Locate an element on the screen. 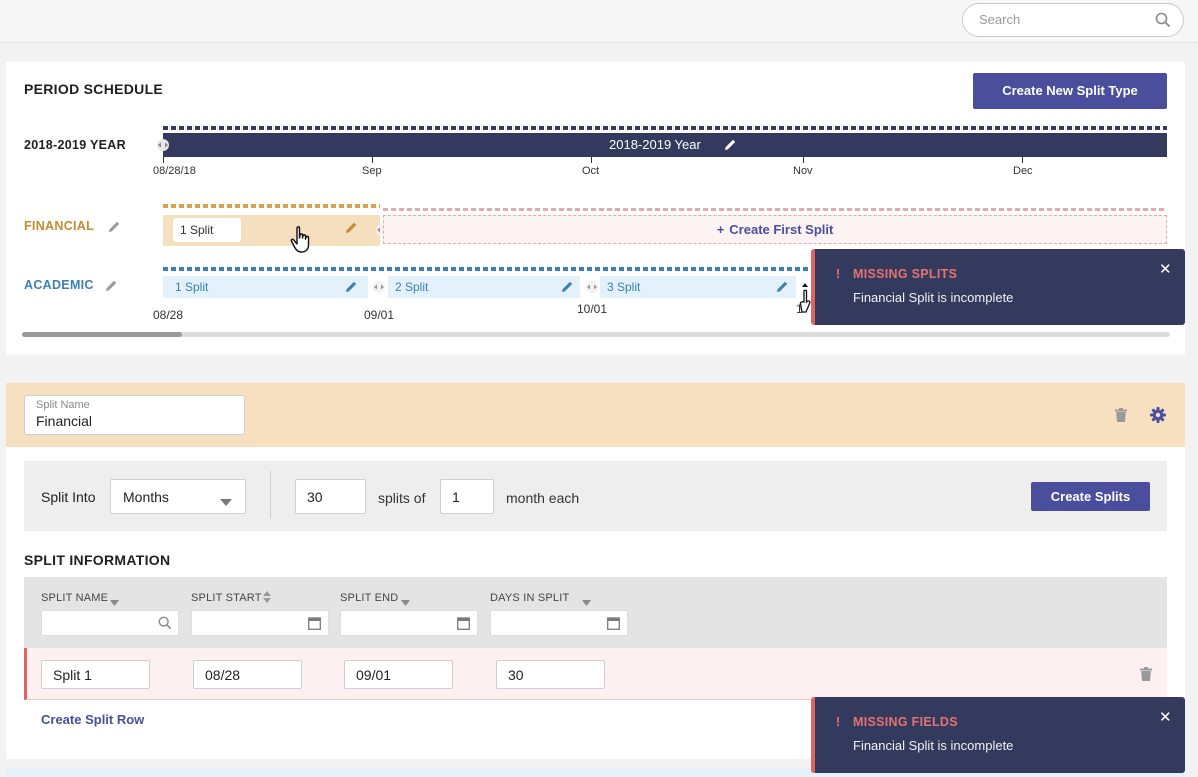 The image size is (1198, 777). axis-tick-label: Nov is located at coordinates (803, 171).